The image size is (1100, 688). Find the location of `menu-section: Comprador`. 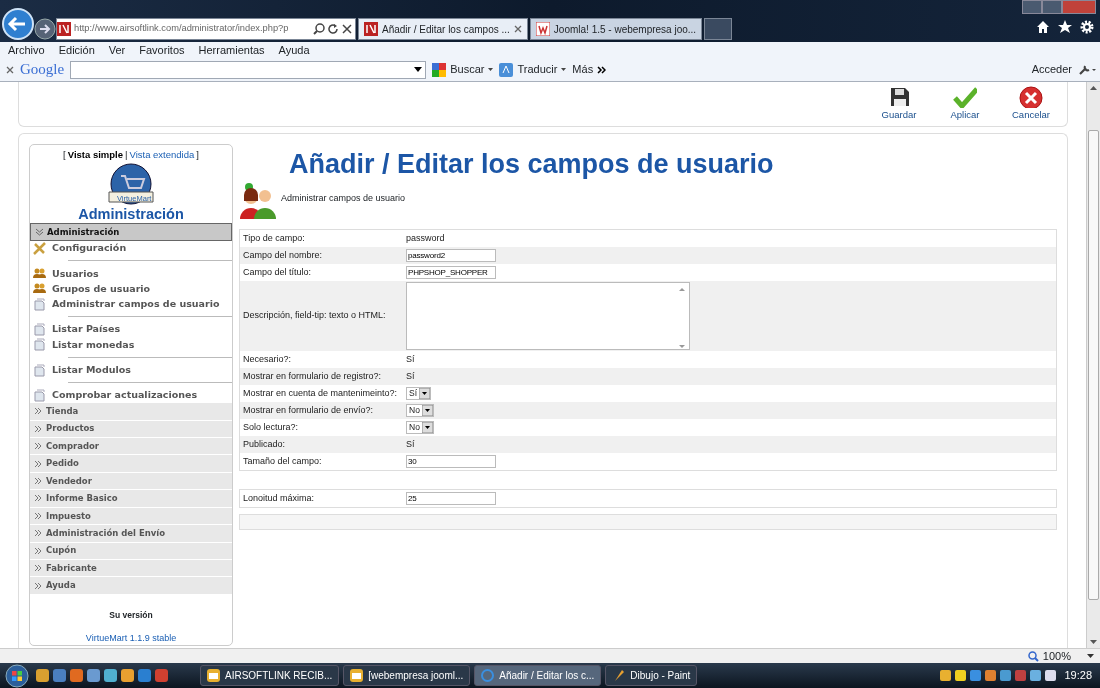

menu-section: Comprador is located at coordinates (131, 447).